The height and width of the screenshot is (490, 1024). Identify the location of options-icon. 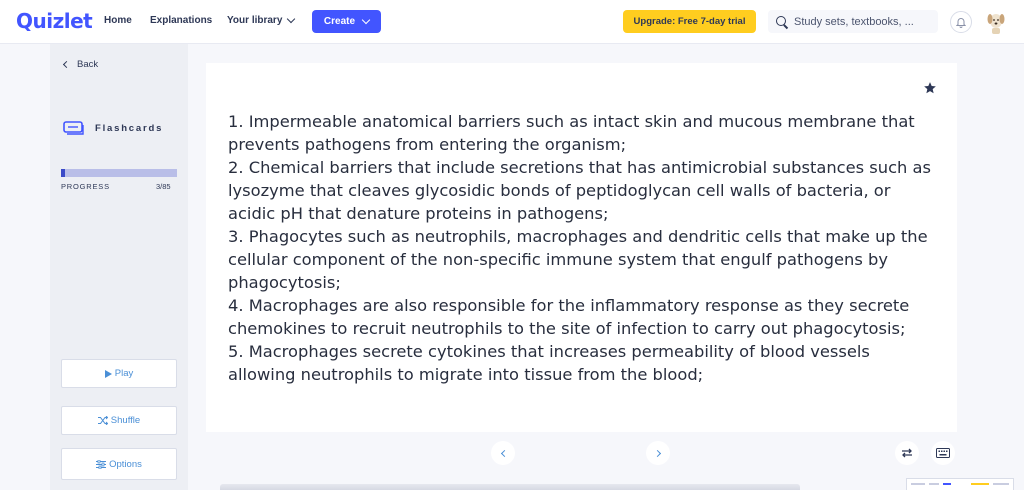
(101, 464).